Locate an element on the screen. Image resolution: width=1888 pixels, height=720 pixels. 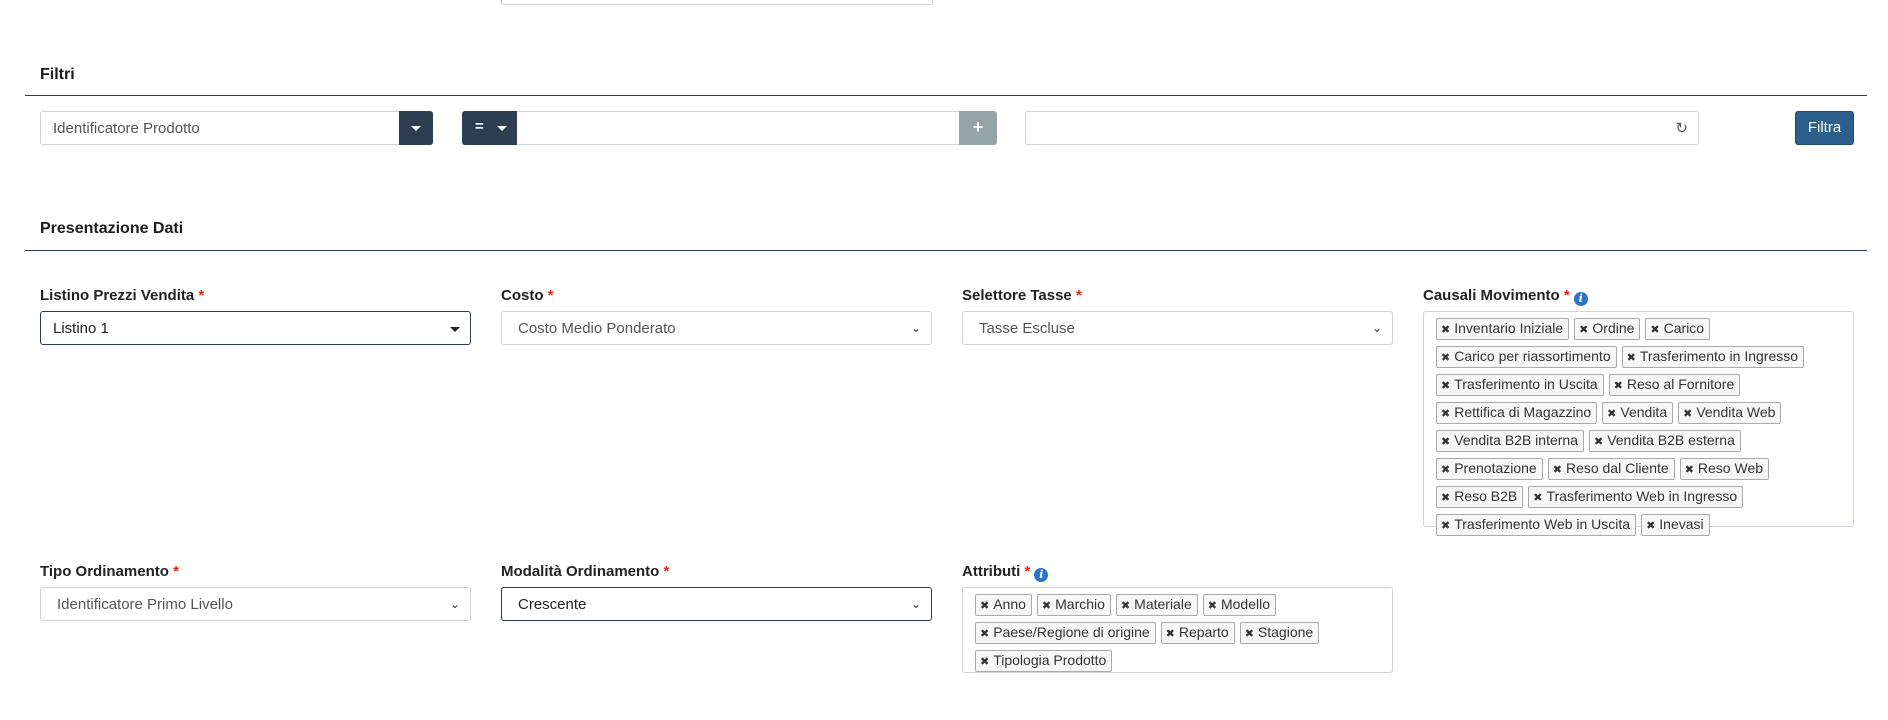
selected-tag: ✖ Vendita B2B interna is located at coordinates (1510, 441).